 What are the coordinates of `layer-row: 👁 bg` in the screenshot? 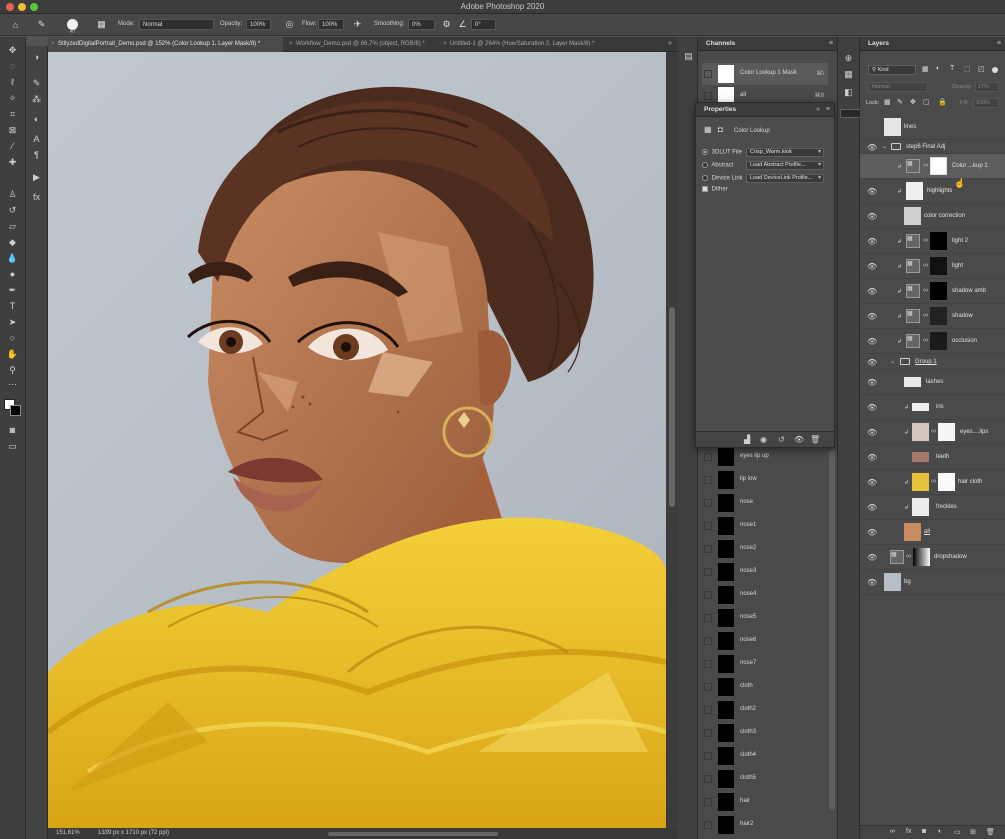 It's located at (932, 582).